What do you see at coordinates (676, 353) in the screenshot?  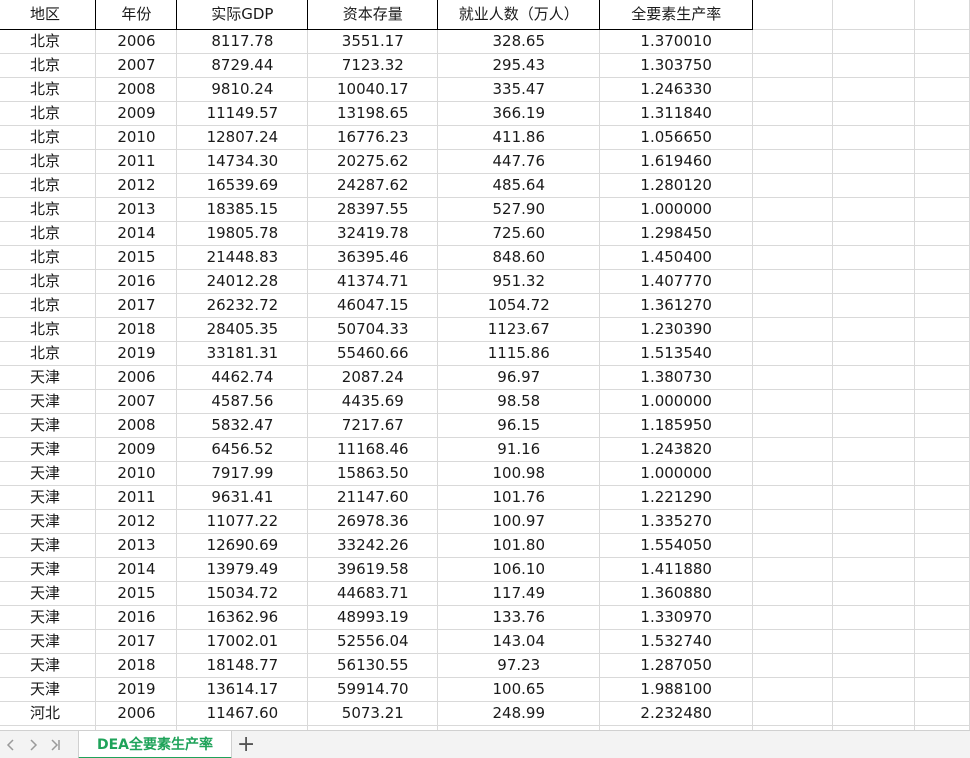 I see `cell-tfp: 1.513540` at bounding box center [676, 353].